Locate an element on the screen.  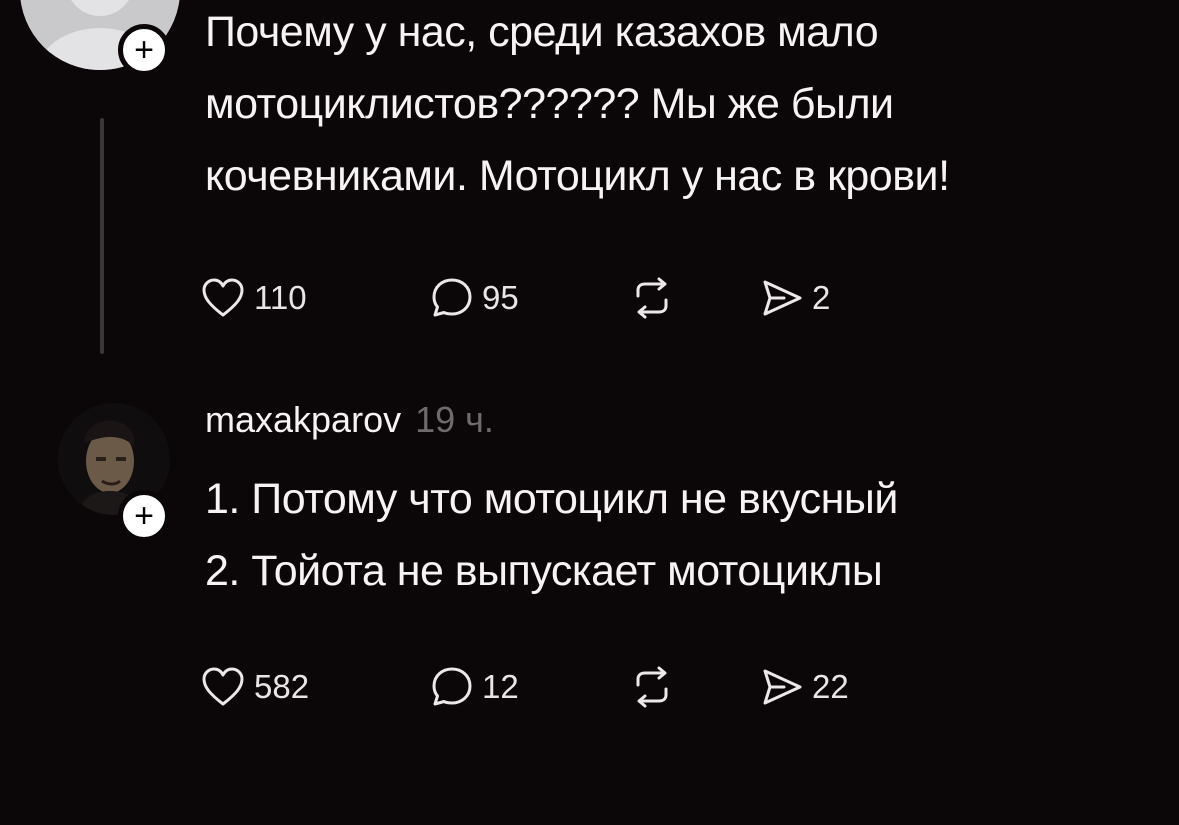
comment-count: 95 is located at coordinates (500, 297).